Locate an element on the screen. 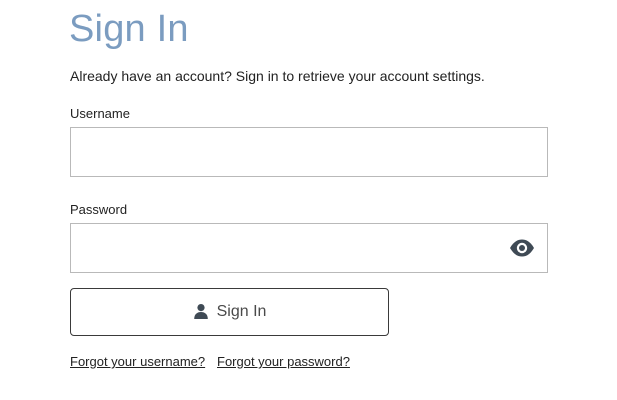 The height and width of the screenshot is (400, 617). forgot-password-link: Forgot your password? is located at coordinates (283, 362).